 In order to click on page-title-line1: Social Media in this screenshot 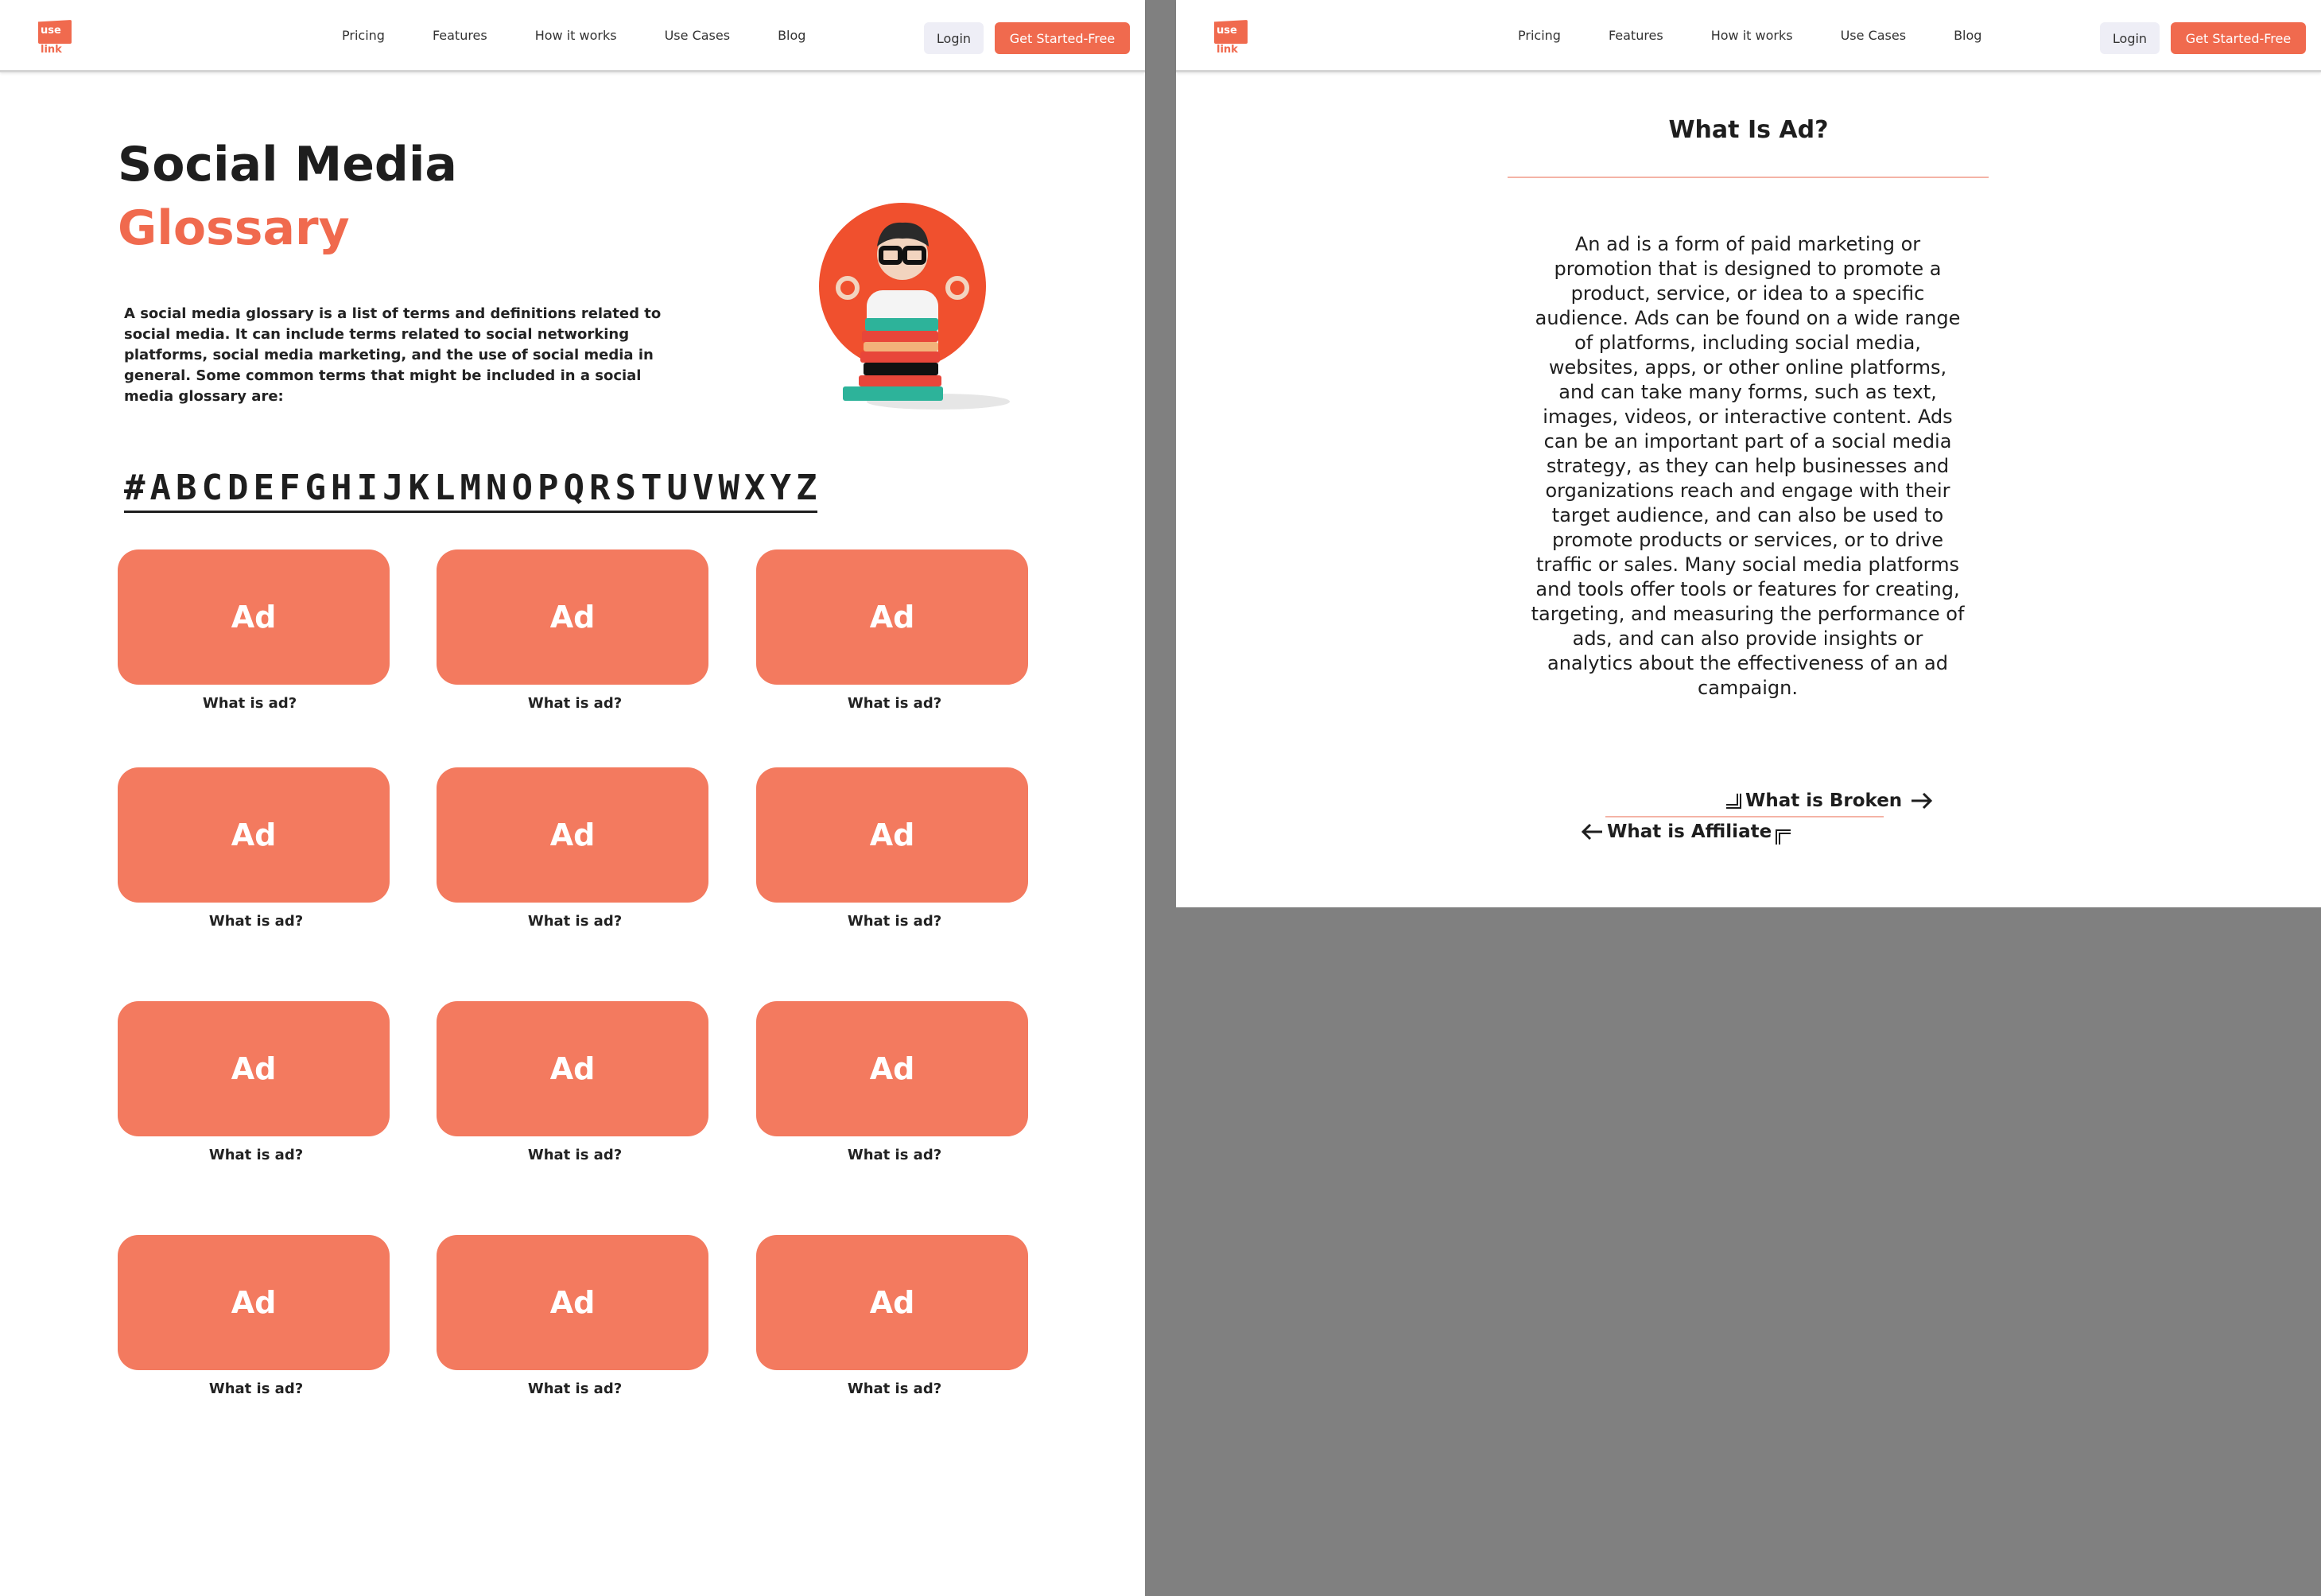, I will do `click(287, 165)`.